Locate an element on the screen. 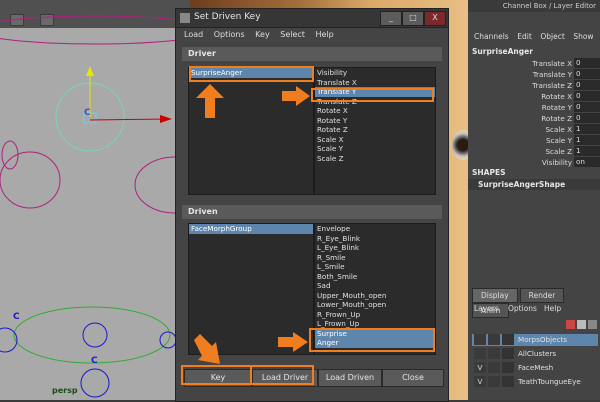 Image resolution: width=600 pixels, height=402 pixels. driven-attribute-item: L_Eye_Blink is located at coordinates (375, 248).